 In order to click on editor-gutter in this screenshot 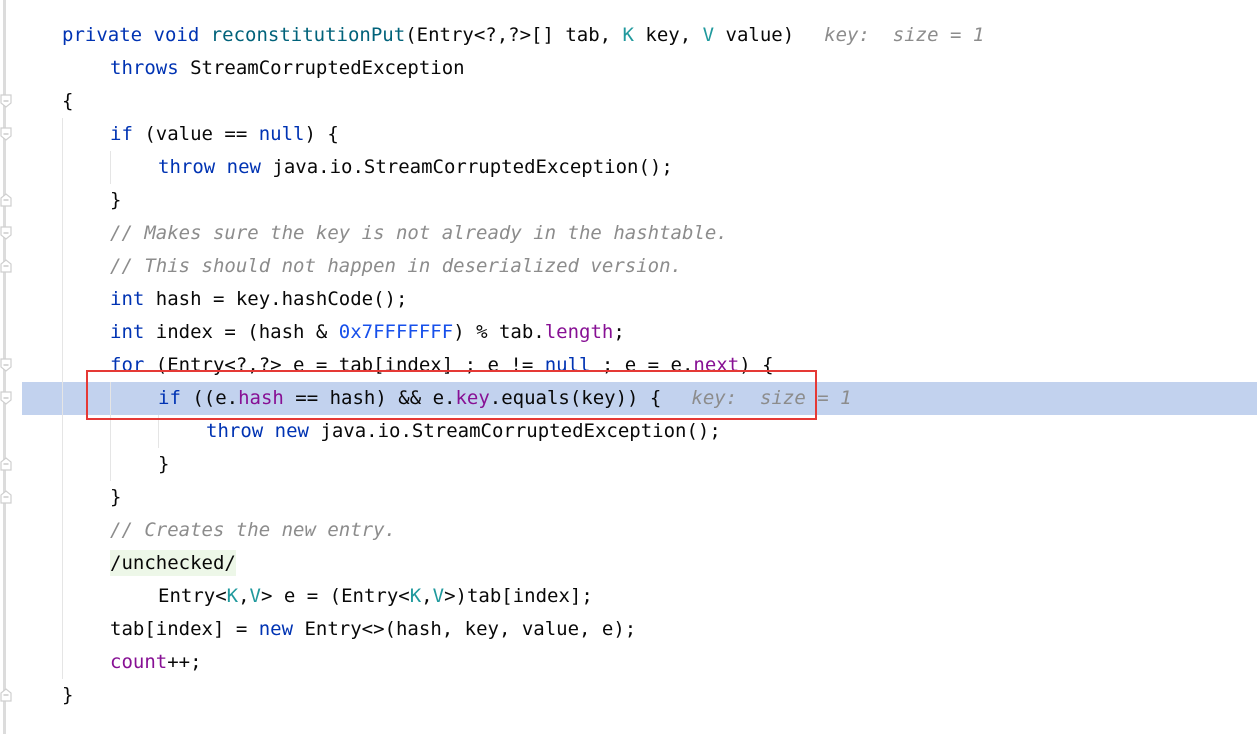, I will do `click(11, 367)`.